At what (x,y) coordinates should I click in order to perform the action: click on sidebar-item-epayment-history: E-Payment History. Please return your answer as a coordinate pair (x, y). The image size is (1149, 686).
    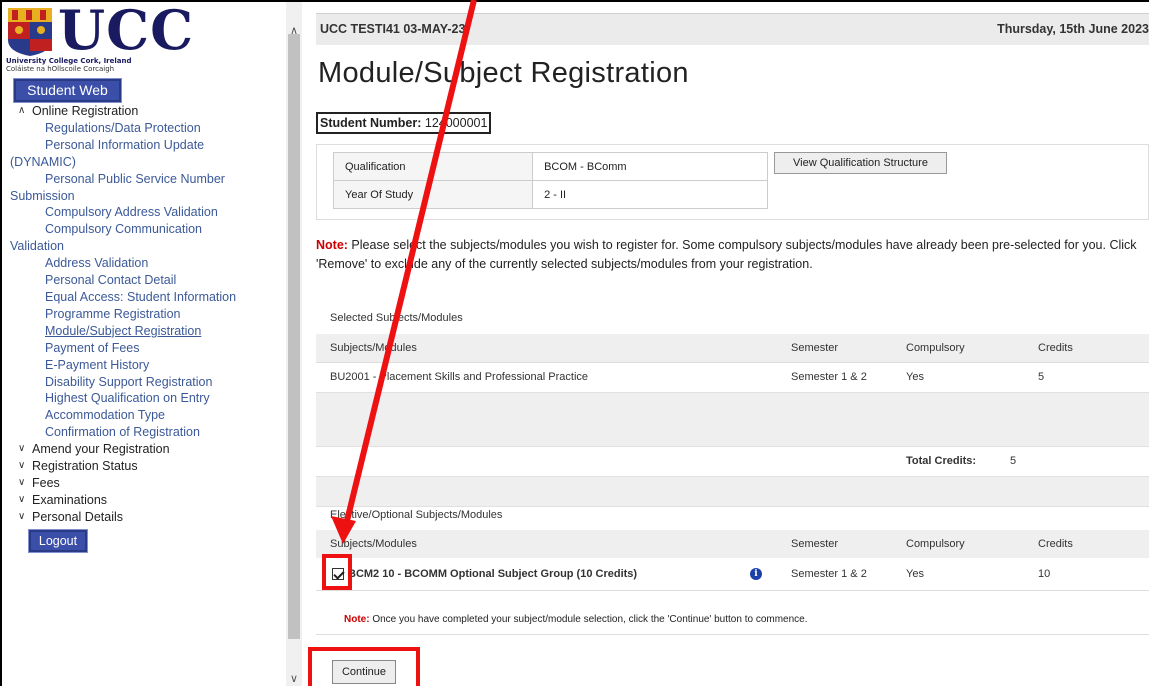
    Looking at the image, I should click on (144, 365).